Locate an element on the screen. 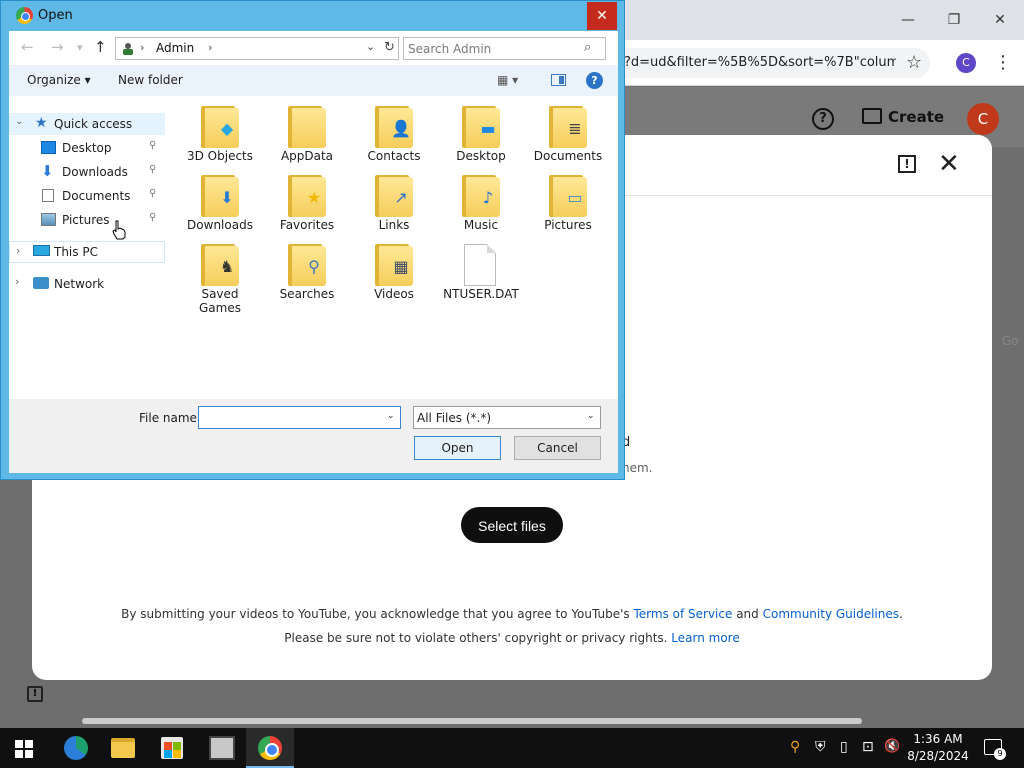  clock-time: 1:36 AM is located at coordinates (938, 739).